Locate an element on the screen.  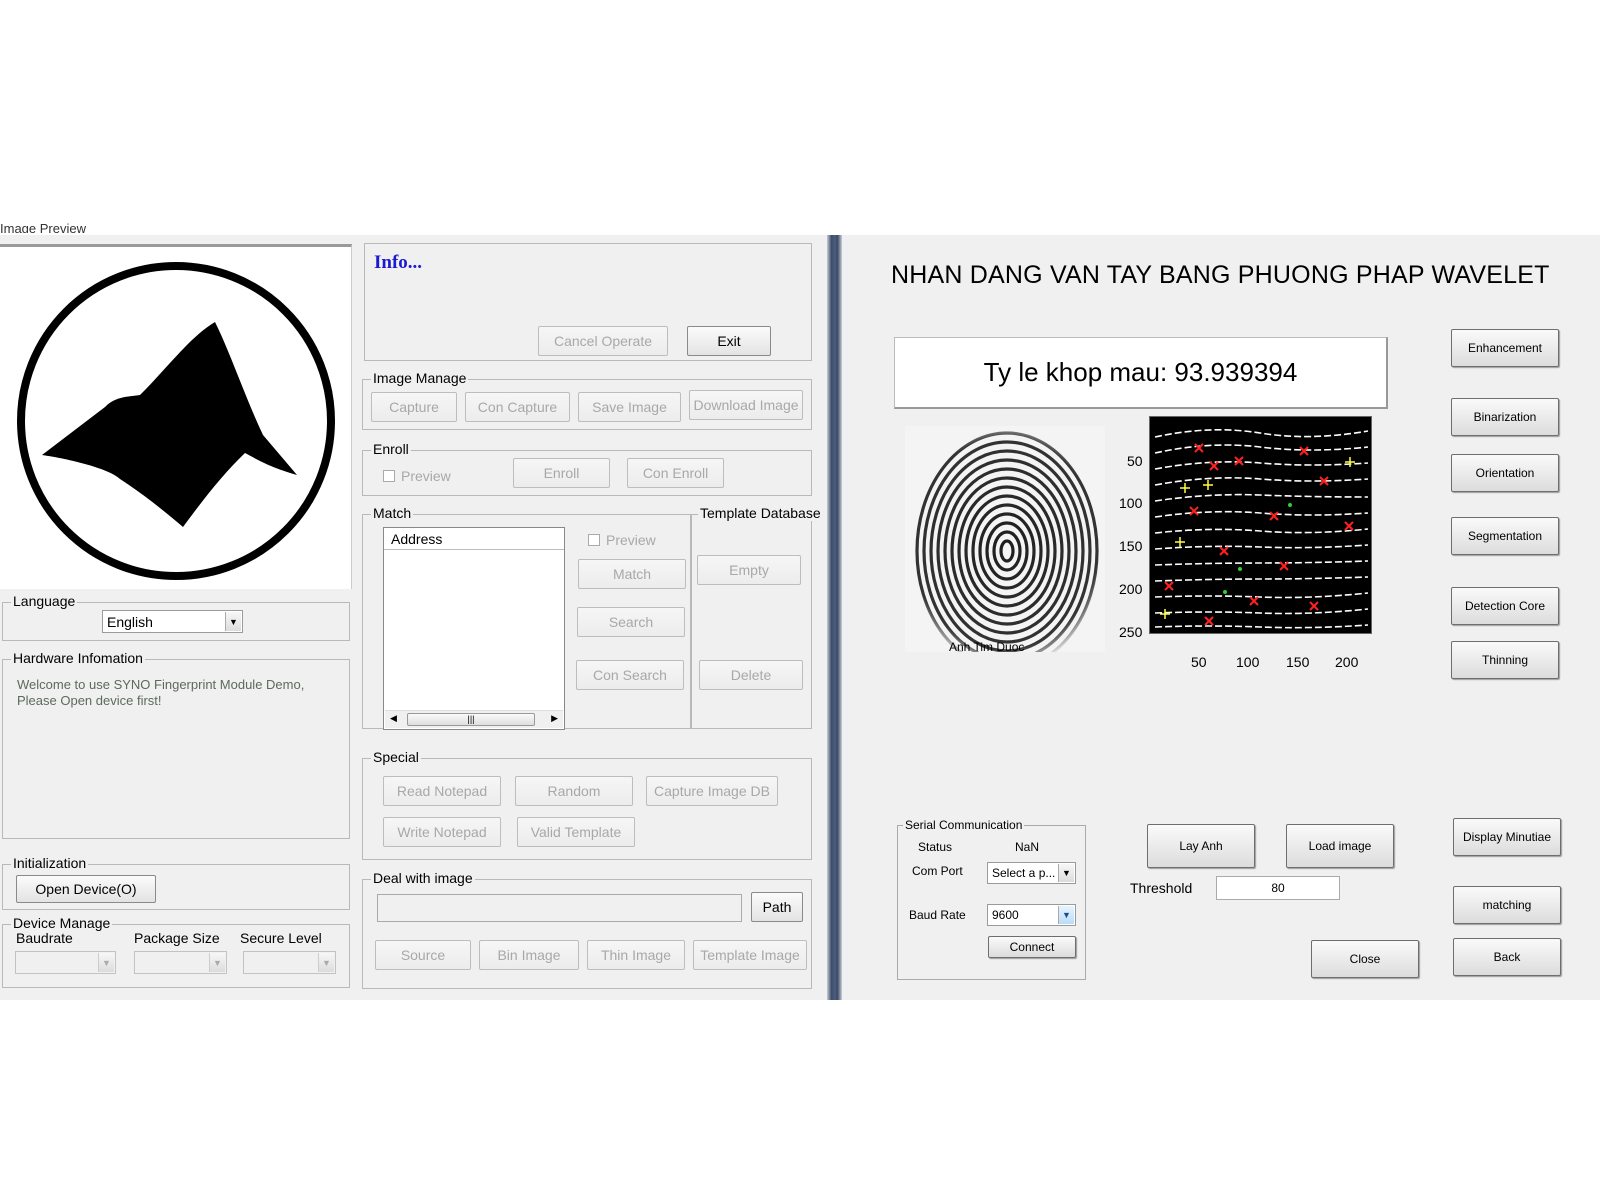
language-value: English is located at coordinates (130, 621).